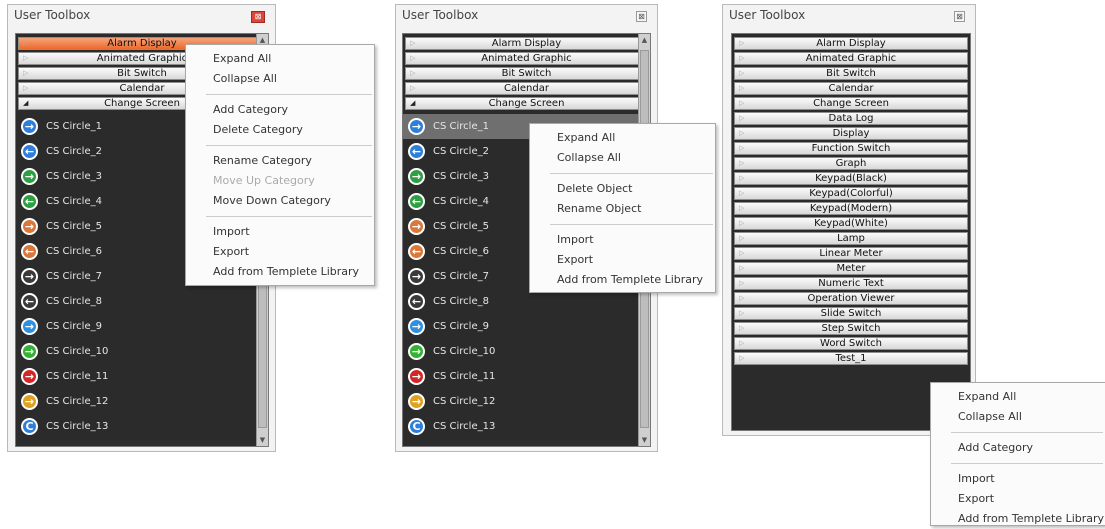 Image resolution: width=1105 pixels, height=529 pixels. Describe the element at coordinates (280, 130) in the screenshot. I see `menu-item-delete-category: Delete Category` at that location.